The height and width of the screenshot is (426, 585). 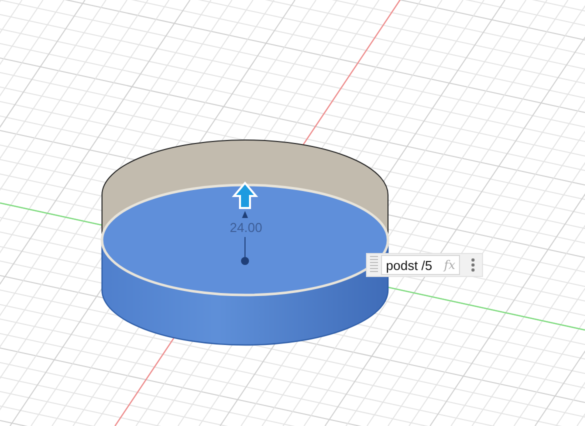 What do you see at coordinates (473, 265) in the screenshot?
I see `more-options-icon` at bounding box center [473, 265].